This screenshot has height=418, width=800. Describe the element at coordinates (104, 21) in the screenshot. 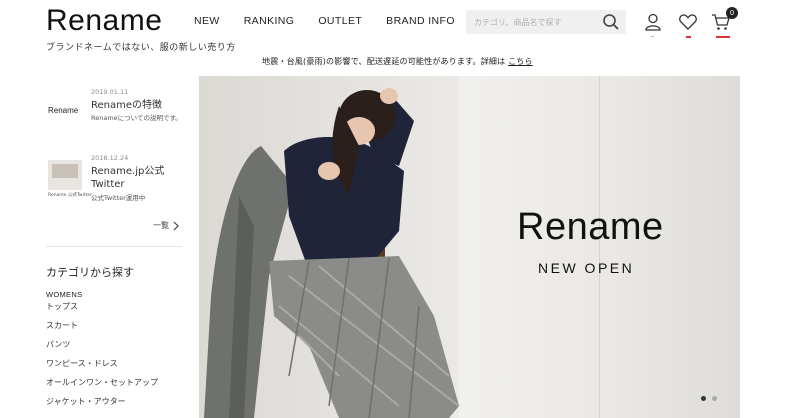

I see `site-logo: Rename` at that location.